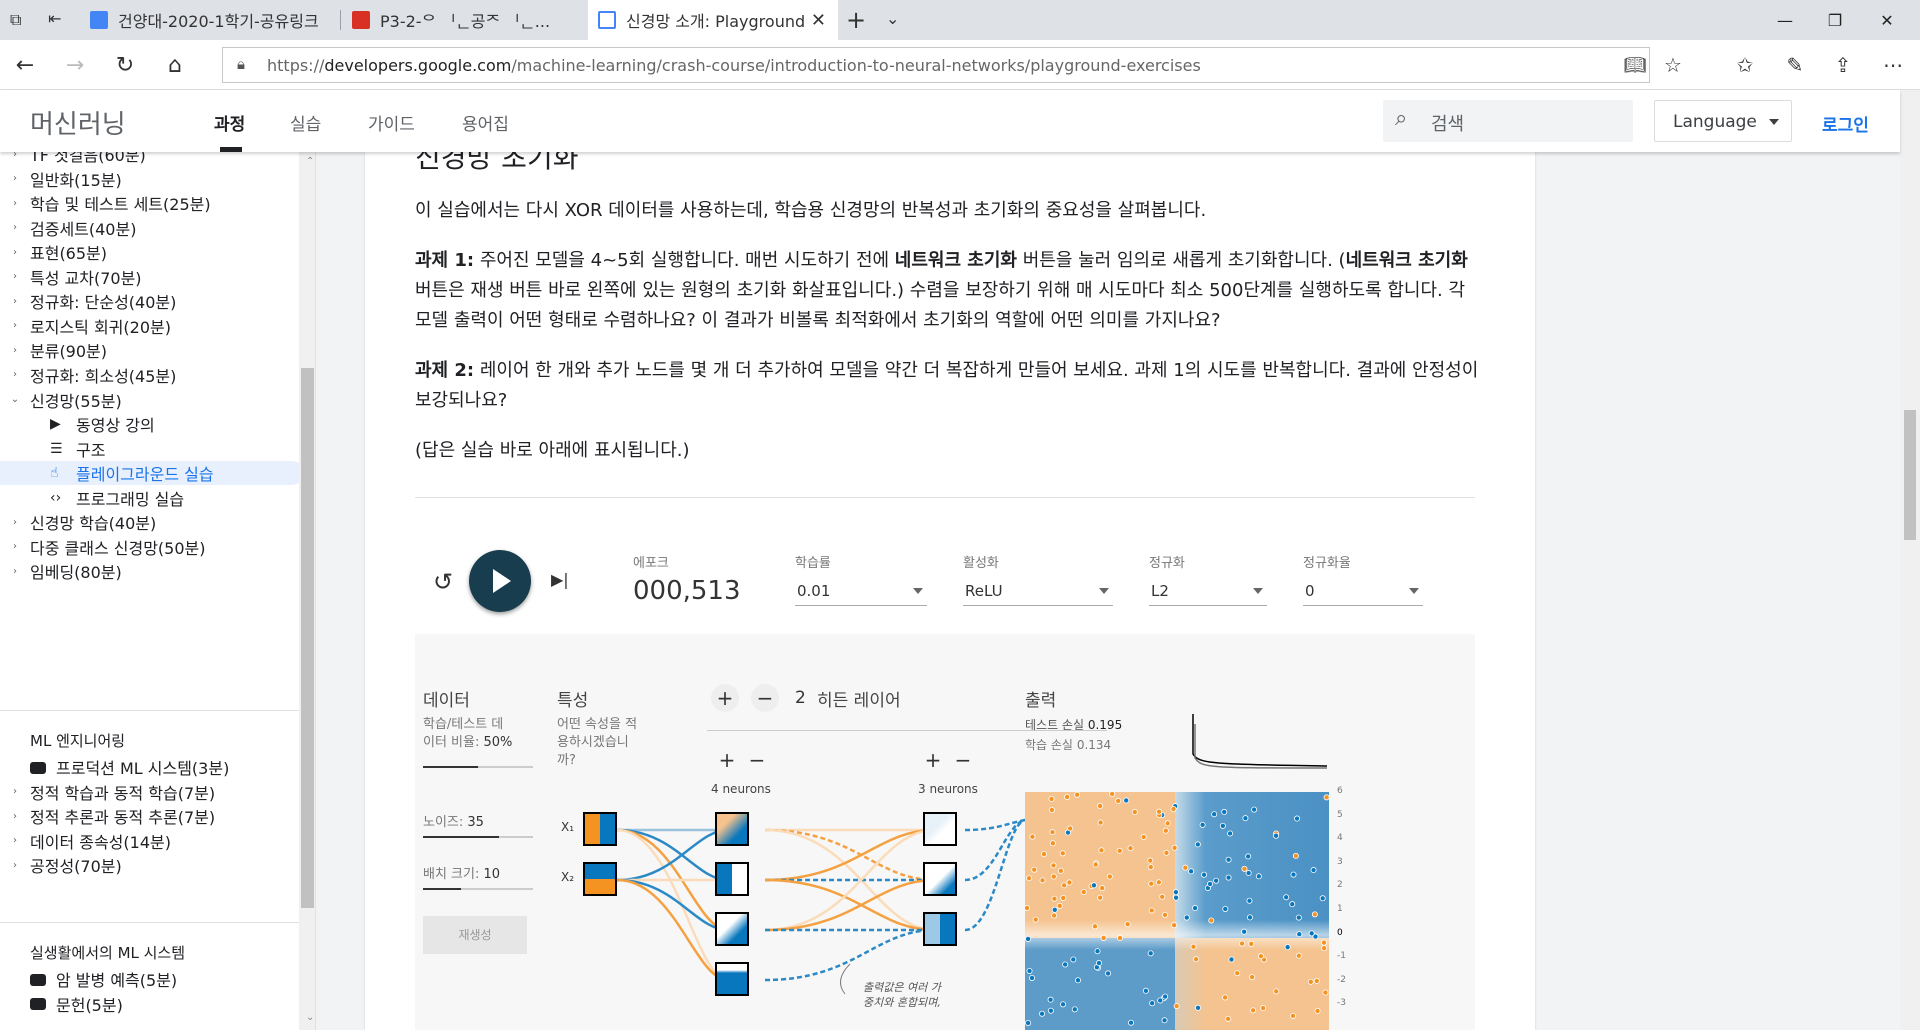 Image resolution: width=1920 pixels, height=1030 pixels. What do you see at coordinates (757, 760) in the screenshot?
I see `remove-neuron-layer1-button: −` at bounding box center [757, 760].